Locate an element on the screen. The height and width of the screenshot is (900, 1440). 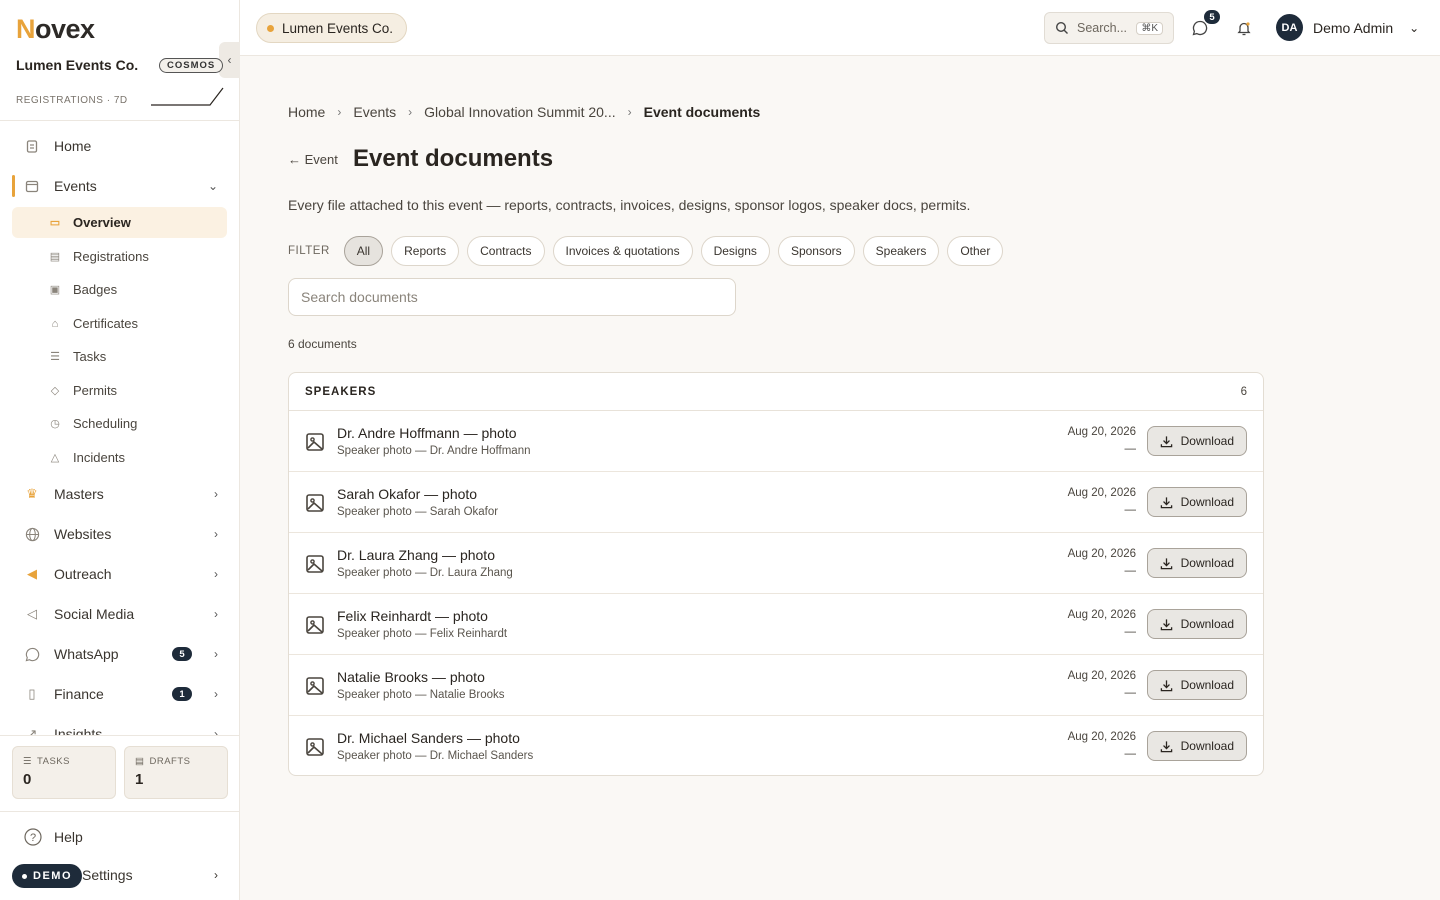
globe-icon is located at coordinates (32, 534).